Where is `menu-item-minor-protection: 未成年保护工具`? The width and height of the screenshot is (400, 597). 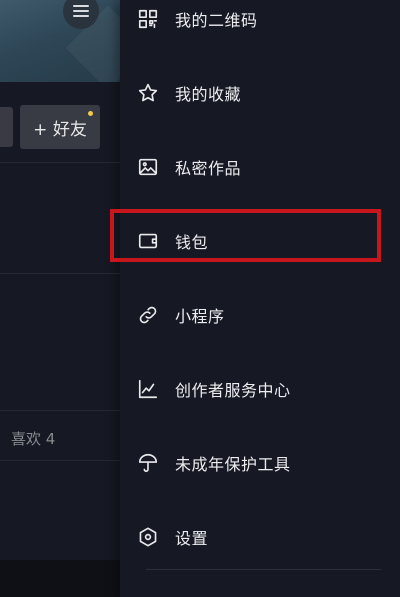 menu-item-minor-protection: 未成年保护工具 is located at coordinates (260, 463).